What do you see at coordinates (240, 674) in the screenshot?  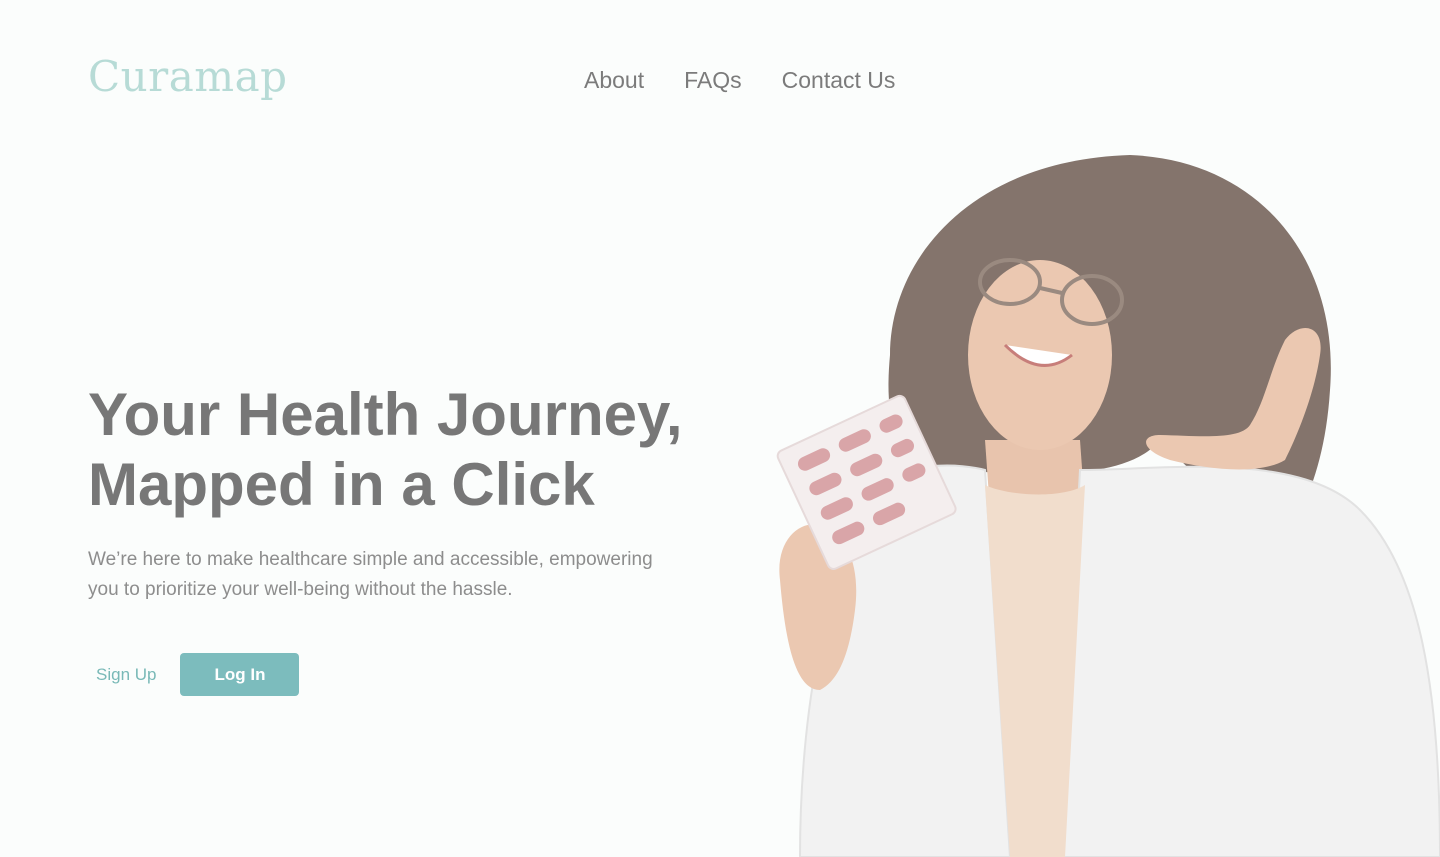 I see `log-in-button: Log In` at bounding box center [240, 674].